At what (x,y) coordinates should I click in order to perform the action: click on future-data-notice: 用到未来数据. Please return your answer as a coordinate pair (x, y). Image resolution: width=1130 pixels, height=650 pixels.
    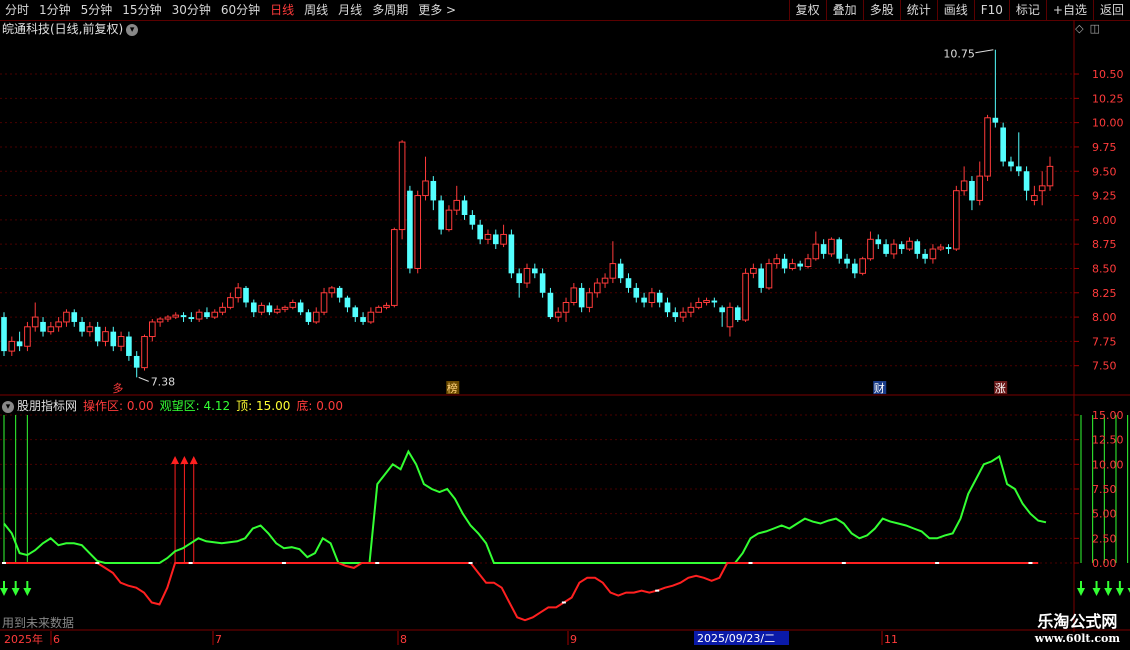
    Looking at the image, I should click on (38, 623).